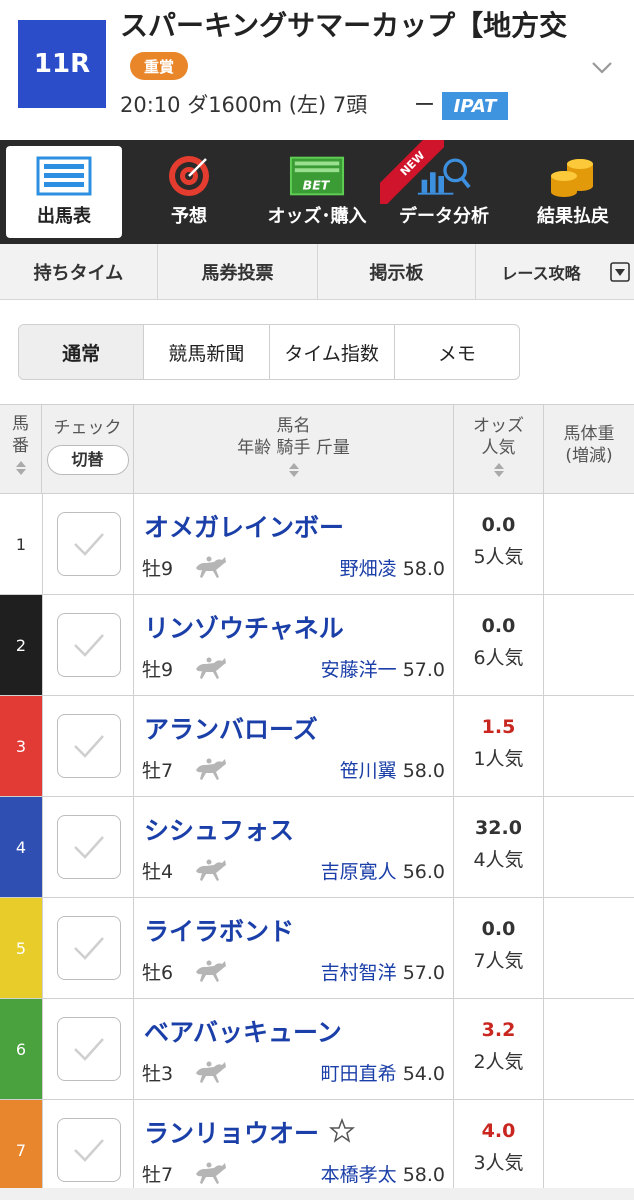 This screenshot has width=634, height=1200. Describe the element at coordinates (359, 1175) in the screenshot. I see `jockey-name: 本橋孝太` at that location.